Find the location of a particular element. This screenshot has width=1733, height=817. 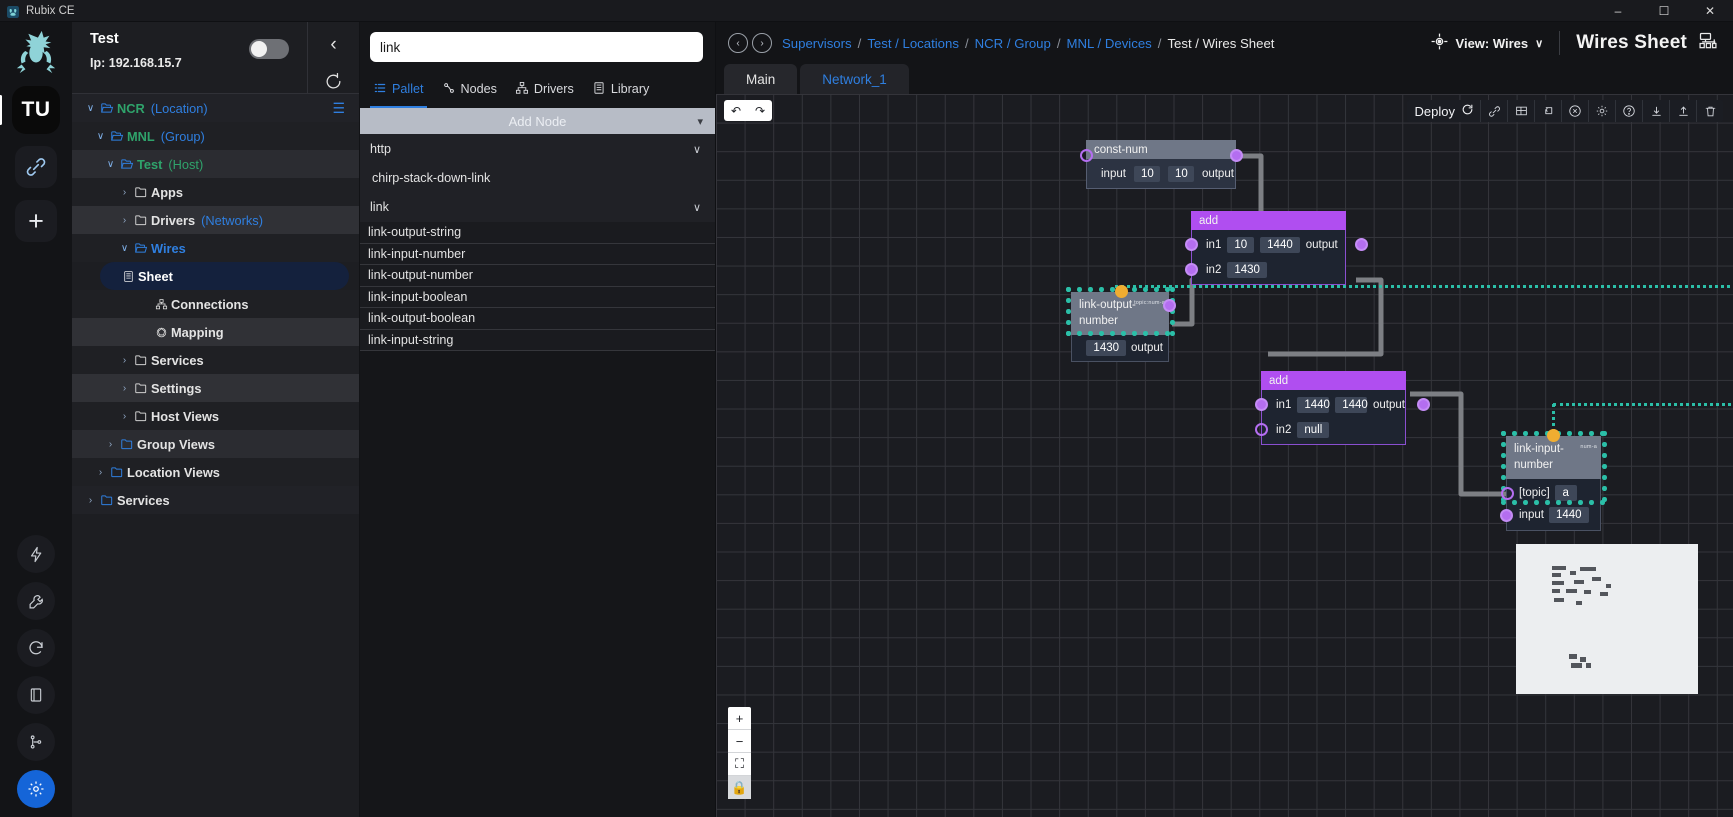

pallet-node-link-input-boolean: link-input-boolean is located at coordinates (537, 297).